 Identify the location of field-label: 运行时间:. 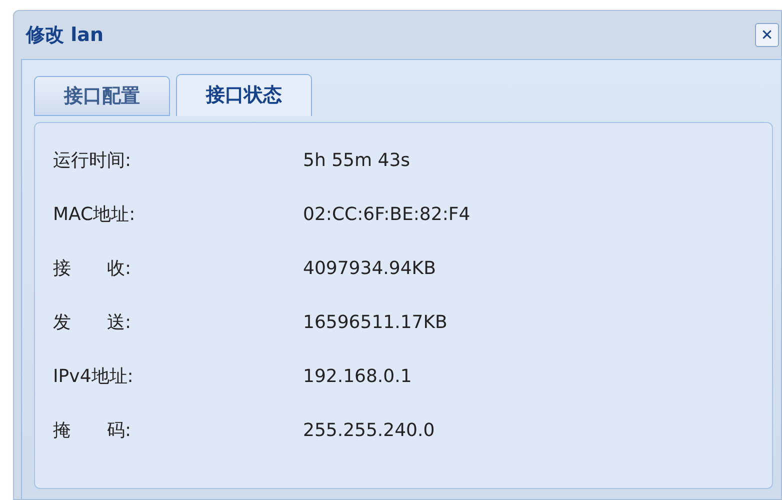
(92, 161).